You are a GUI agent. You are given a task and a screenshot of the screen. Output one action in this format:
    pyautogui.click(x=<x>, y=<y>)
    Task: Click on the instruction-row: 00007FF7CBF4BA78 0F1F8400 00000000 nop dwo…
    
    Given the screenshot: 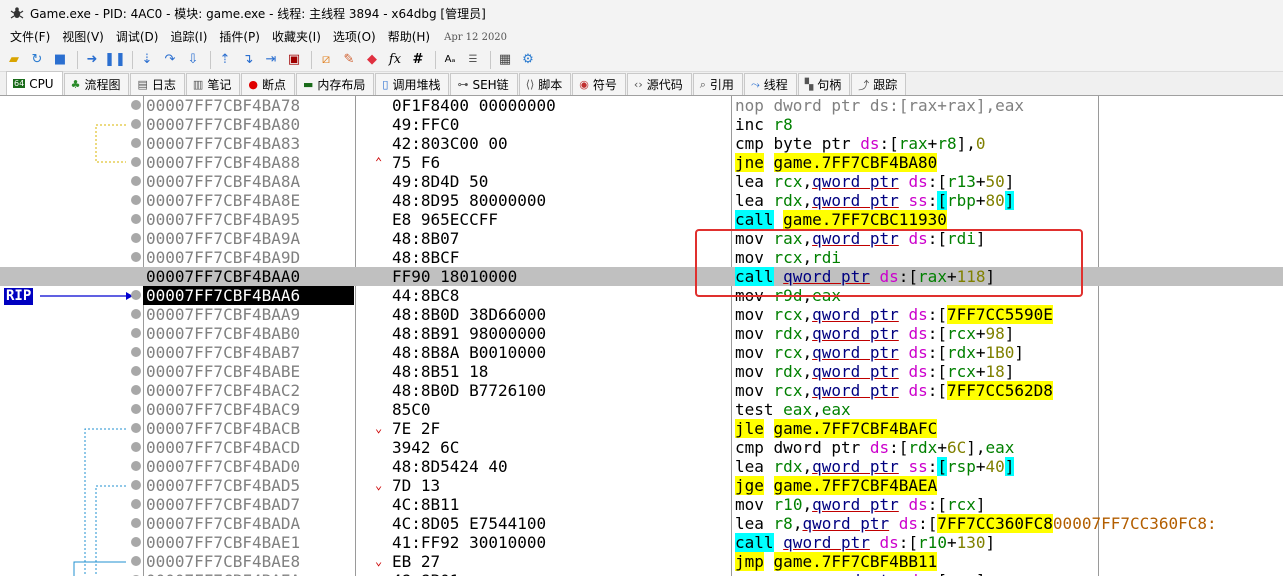 What is the action you would take?
    pyautogui.click(x=641, y=105)
    